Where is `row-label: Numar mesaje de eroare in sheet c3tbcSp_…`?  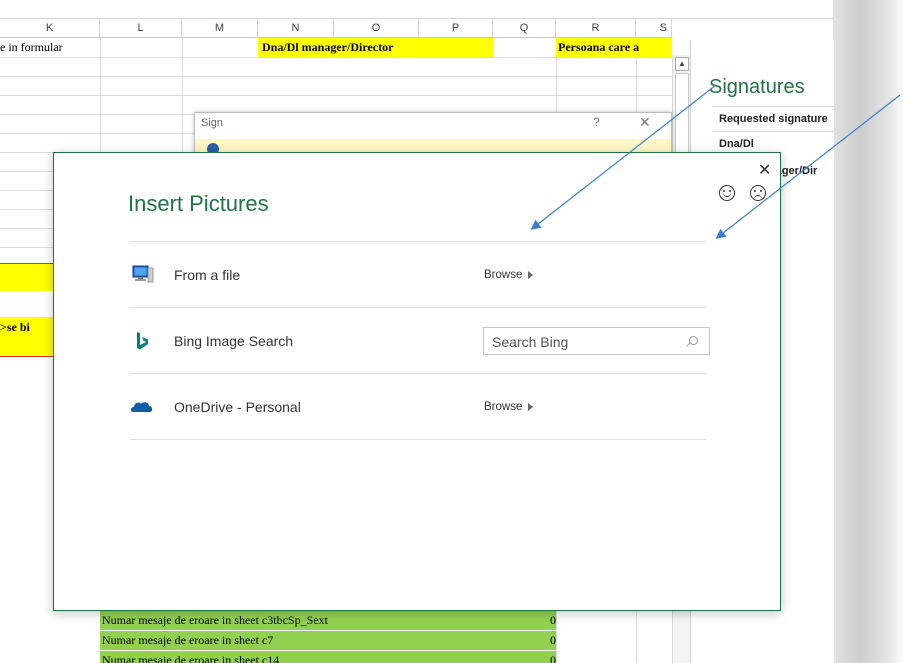 row-label: Numar mesaje de eroare in sheet c3tbcSp_… is located at coordinates (215, 620).